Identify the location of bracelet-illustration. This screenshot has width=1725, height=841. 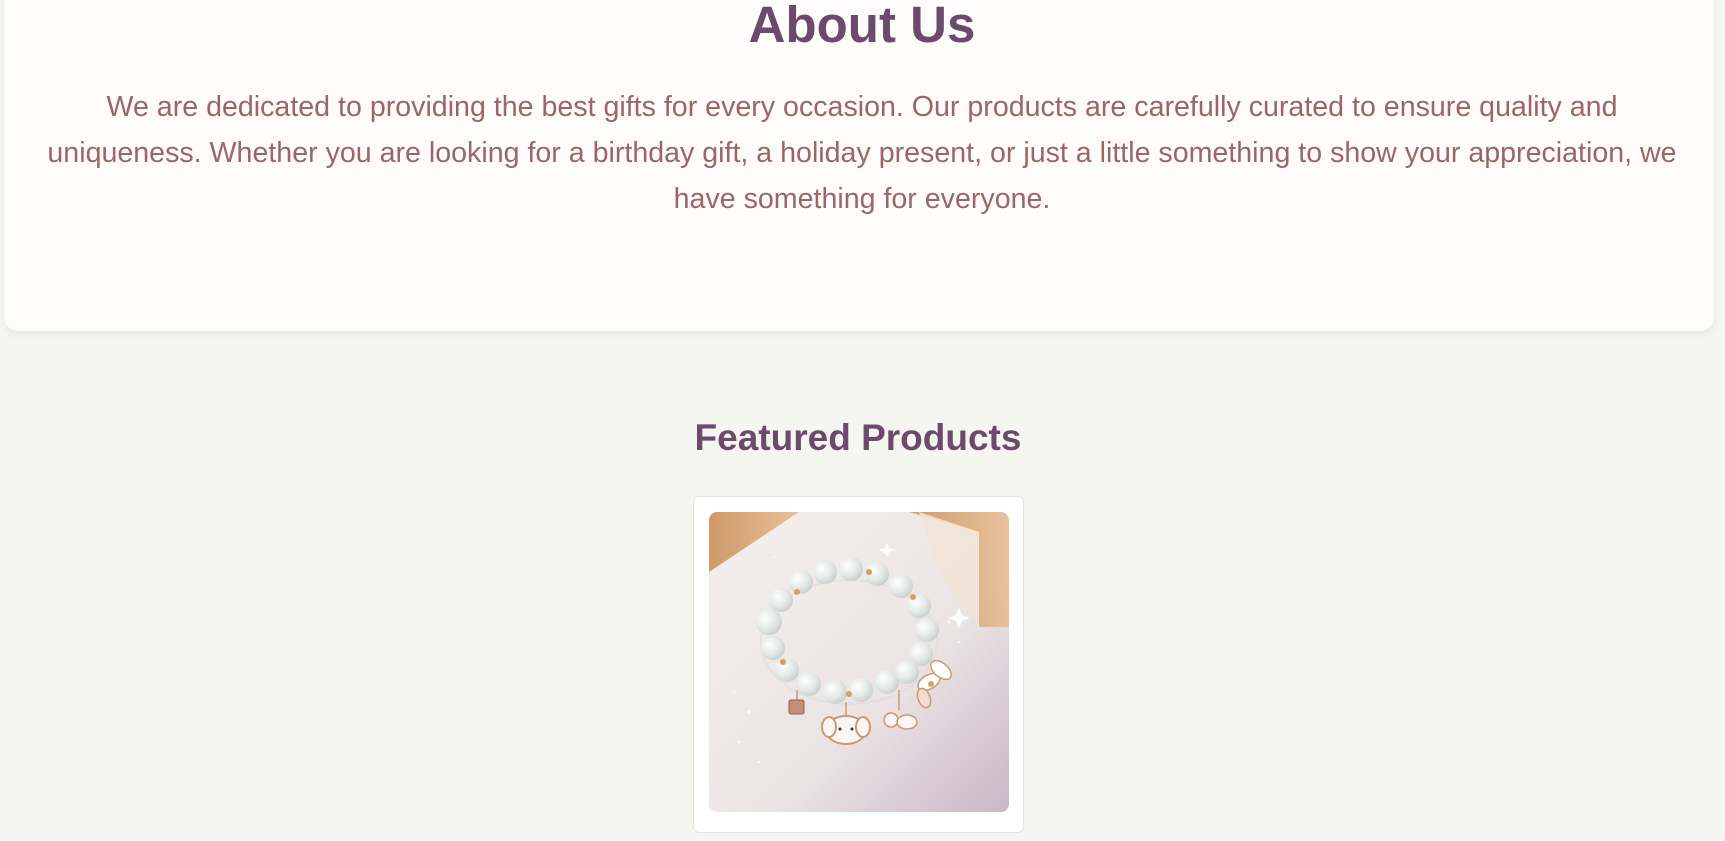
(859, 662).